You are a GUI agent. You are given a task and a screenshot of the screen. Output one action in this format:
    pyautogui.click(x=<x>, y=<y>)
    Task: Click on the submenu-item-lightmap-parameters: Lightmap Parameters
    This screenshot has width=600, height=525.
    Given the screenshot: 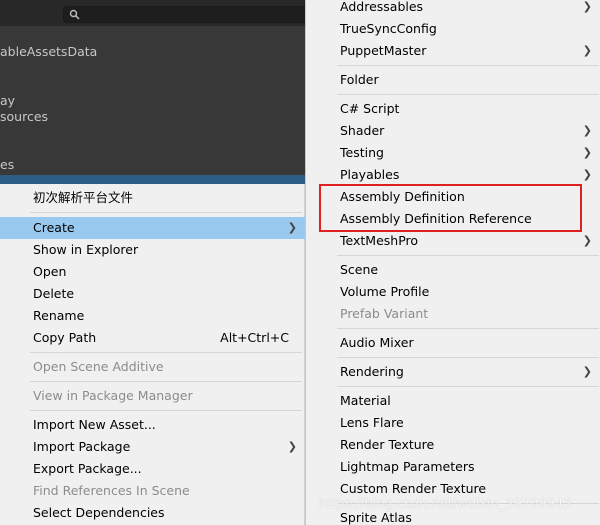 What is the action you would take?
    pyautogui.click(x=453, y=467)
    